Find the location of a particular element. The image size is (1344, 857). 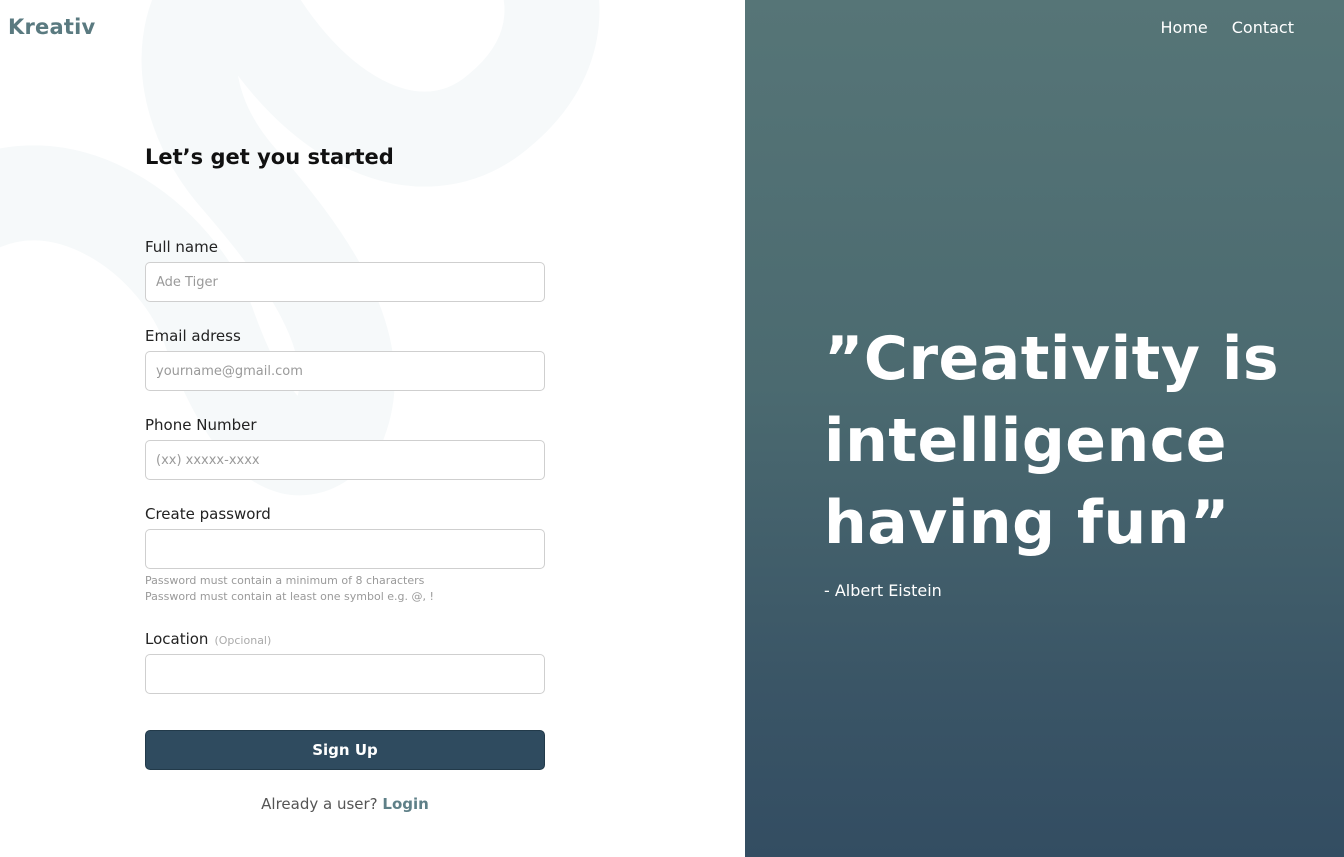

login-prompt: Already a user? Login is located at coordinates (345, 804).